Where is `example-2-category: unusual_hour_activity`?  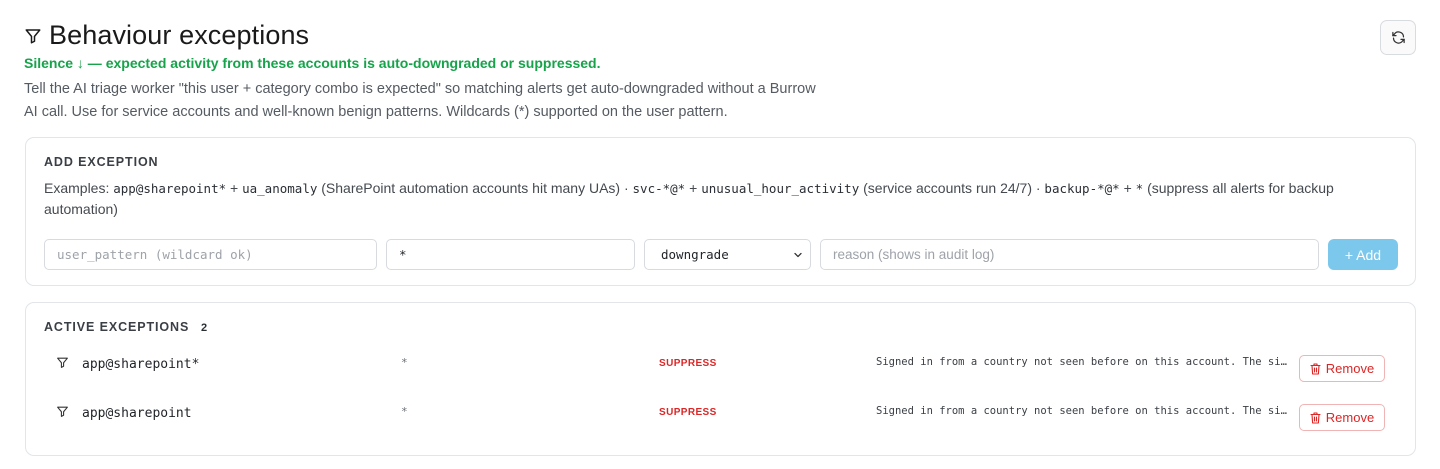 example-2-category: unusual_hour_activity is located at coordinates (780, 188).